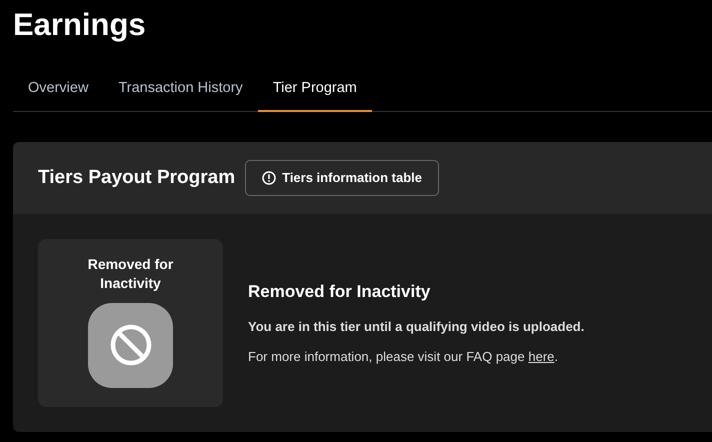 The image size is (712, 442). I want to click on panel-title: Tiers Payout Program, so click(137, 178).